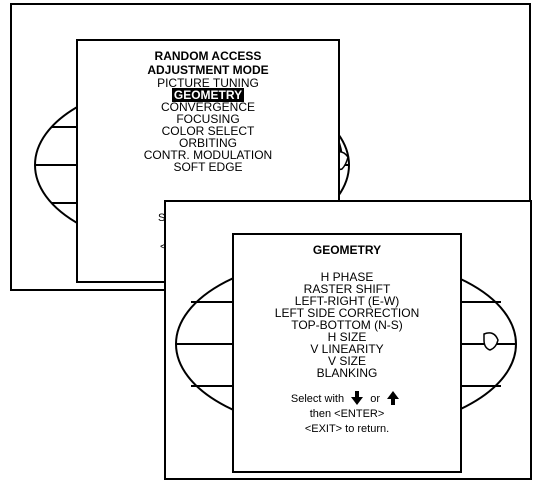  I want to click on menu-title: GEOMETRY, so click(347, 250).